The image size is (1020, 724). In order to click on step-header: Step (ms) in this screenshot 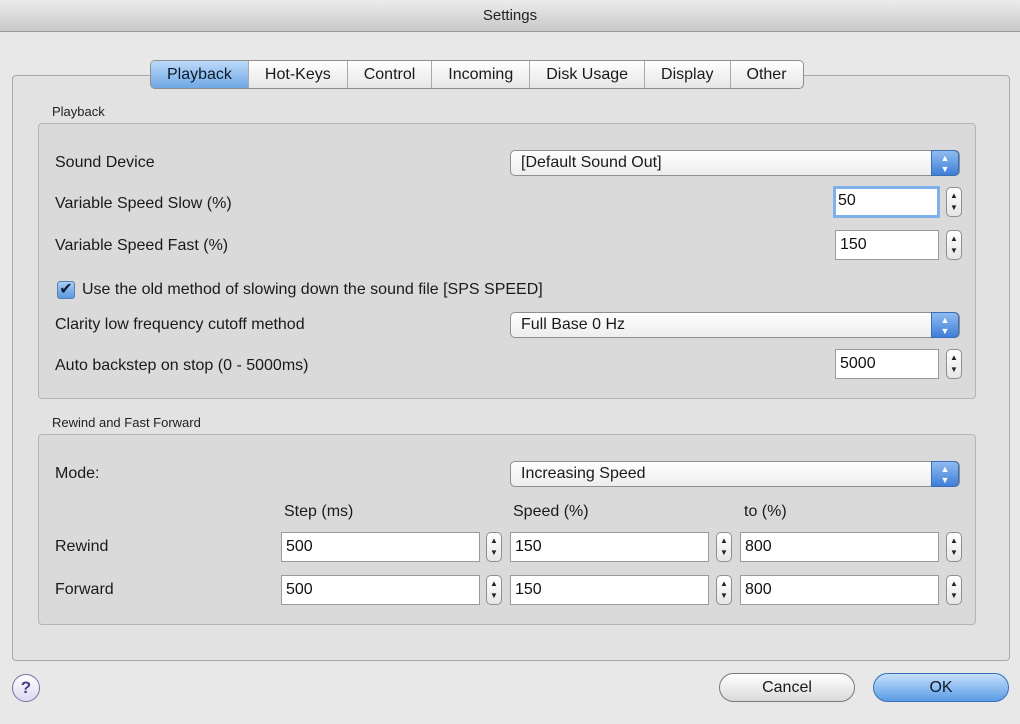, I will do `click(319, 511)`.